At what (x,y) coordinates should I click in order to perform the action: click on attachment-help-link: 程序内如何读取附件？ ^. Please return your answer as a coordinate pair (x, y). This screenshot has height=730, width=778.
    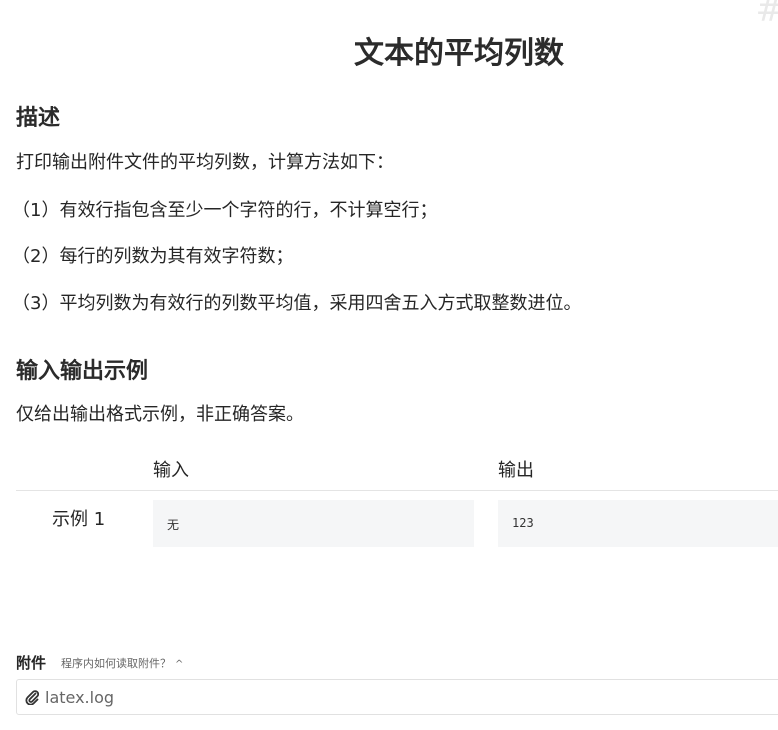
    Looking at the image, I should click on (122, 663).